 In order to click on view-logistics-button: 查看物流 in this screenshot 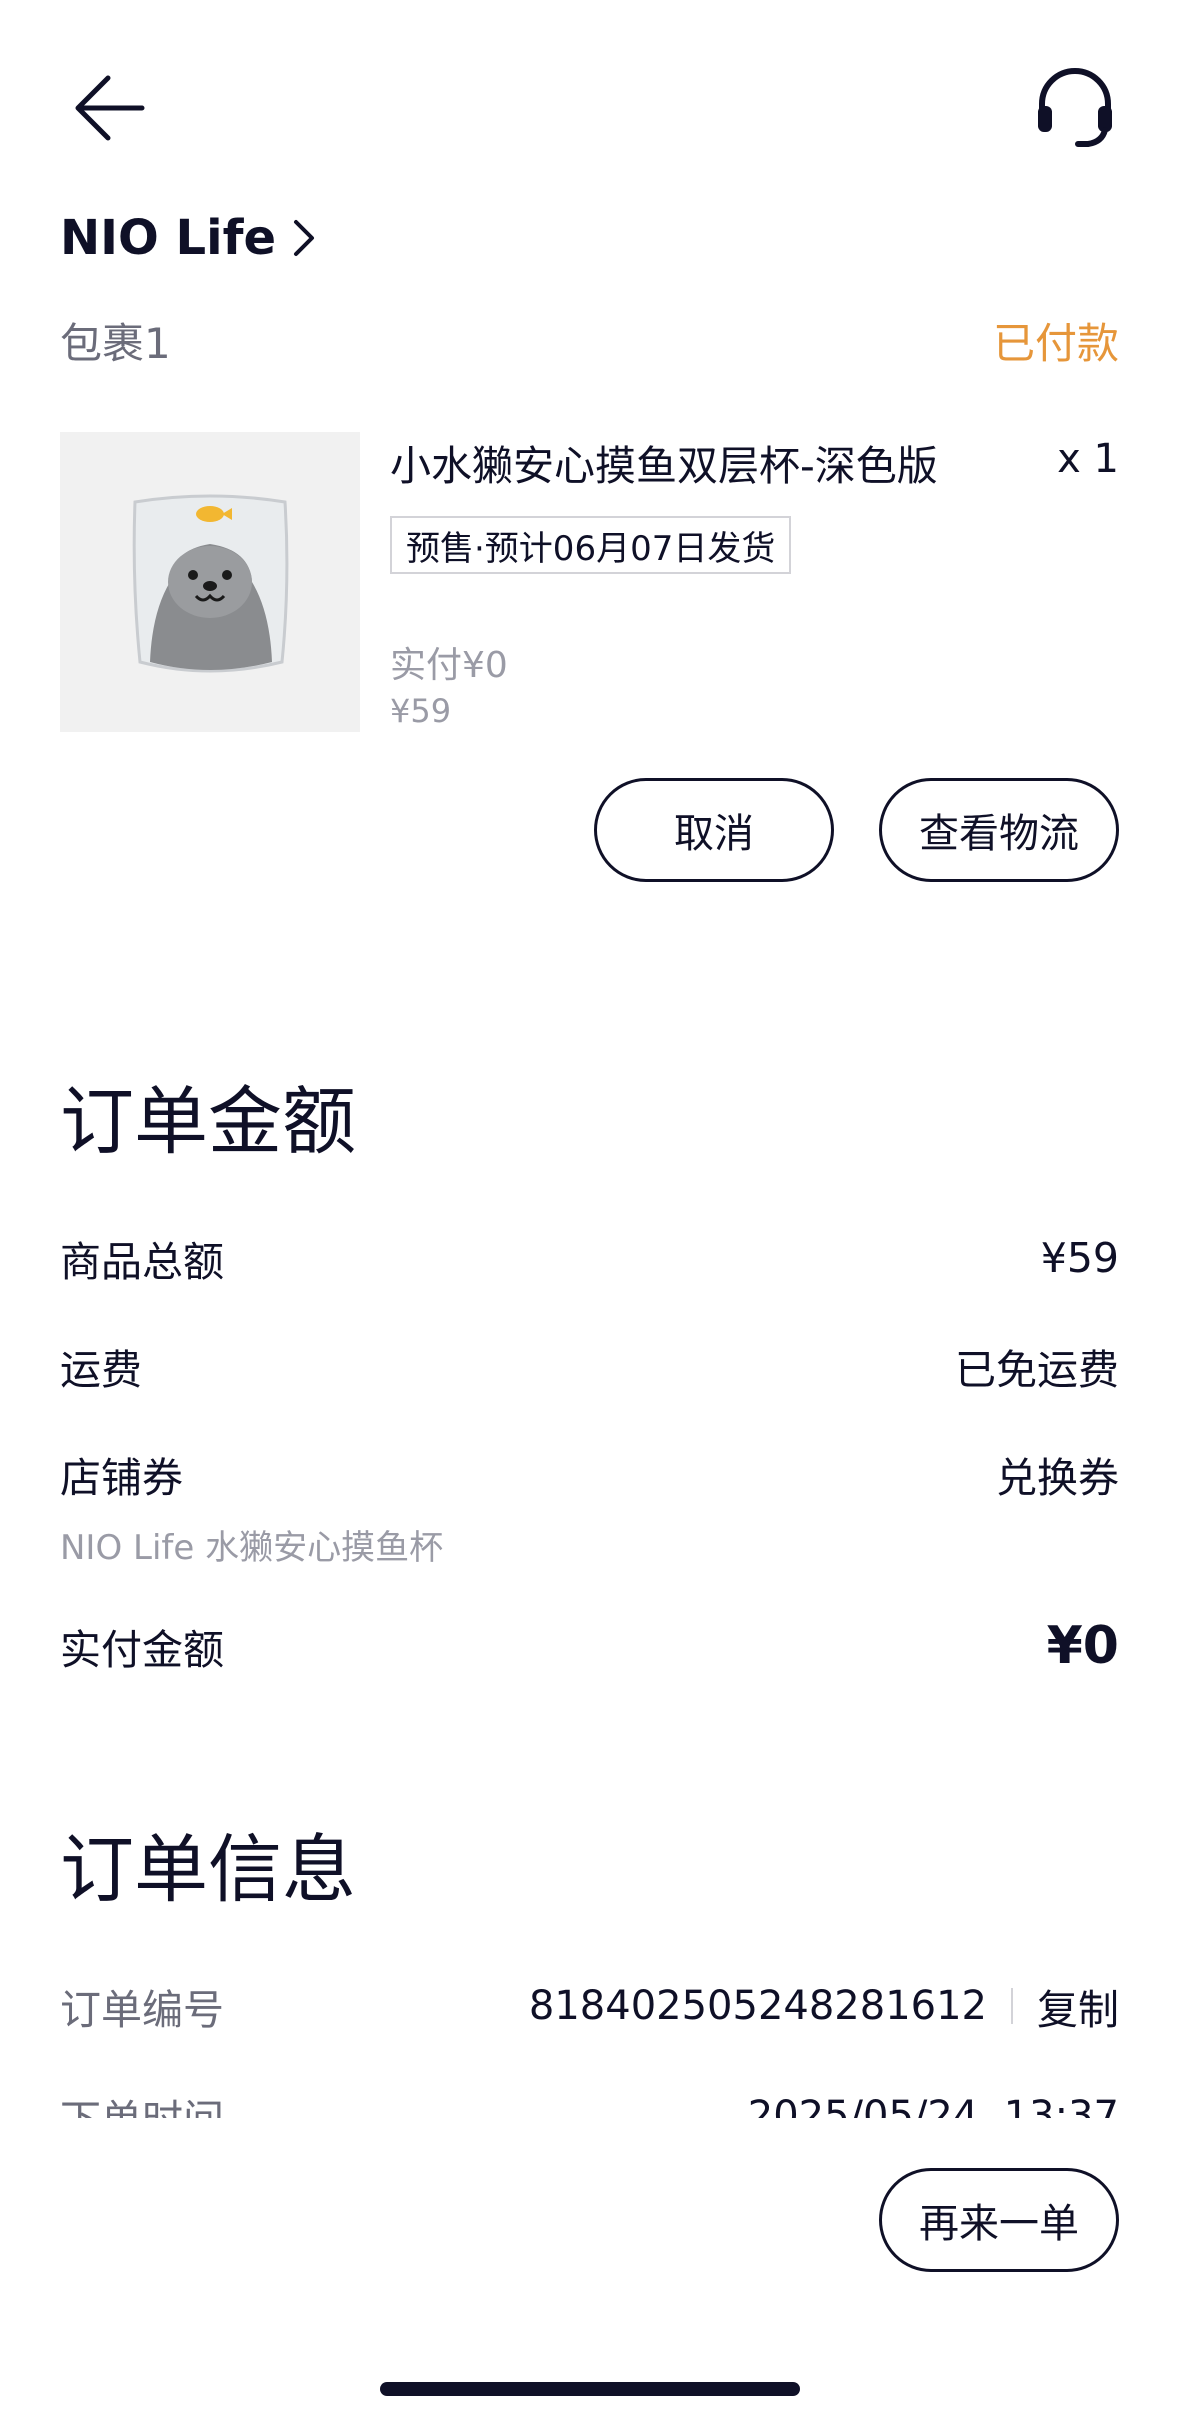, I will do `click(999, 830)`.